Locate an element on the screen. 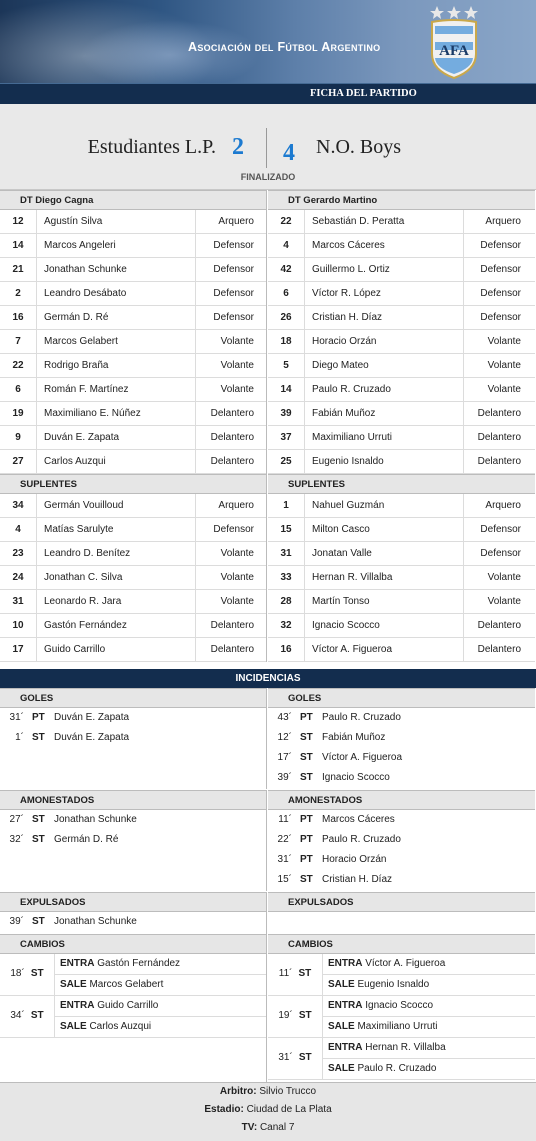 The width and height of the screenshot is (536, 1141). incidence-player: Ignacio Scocco is located at coordinates (356, 777).